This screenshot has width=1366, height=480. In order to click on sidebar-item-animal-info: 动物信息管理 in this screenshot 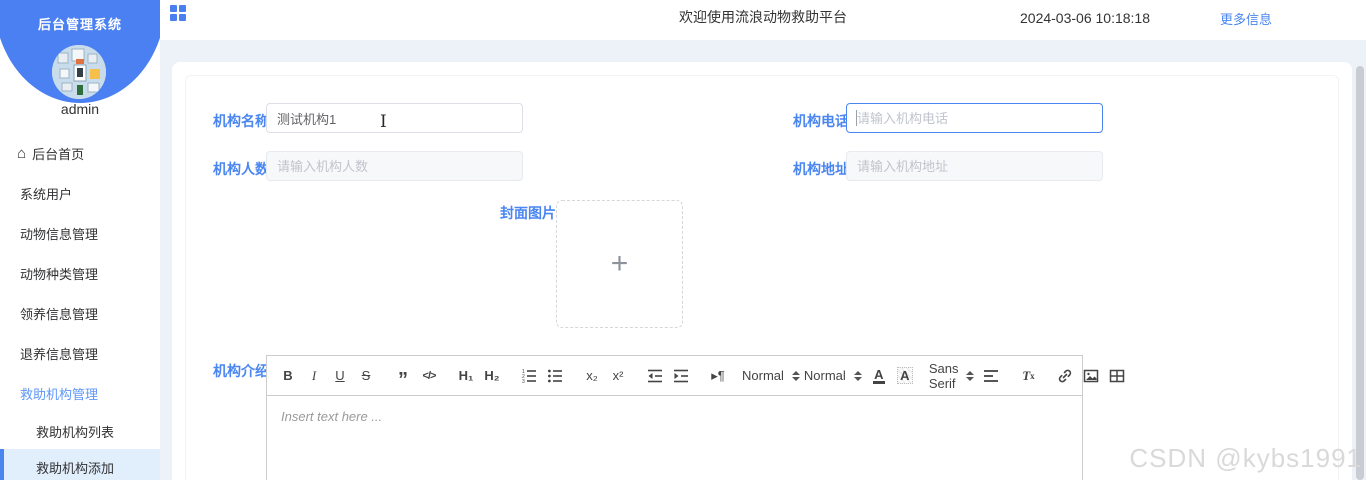, I will do `click(80, 233)`.